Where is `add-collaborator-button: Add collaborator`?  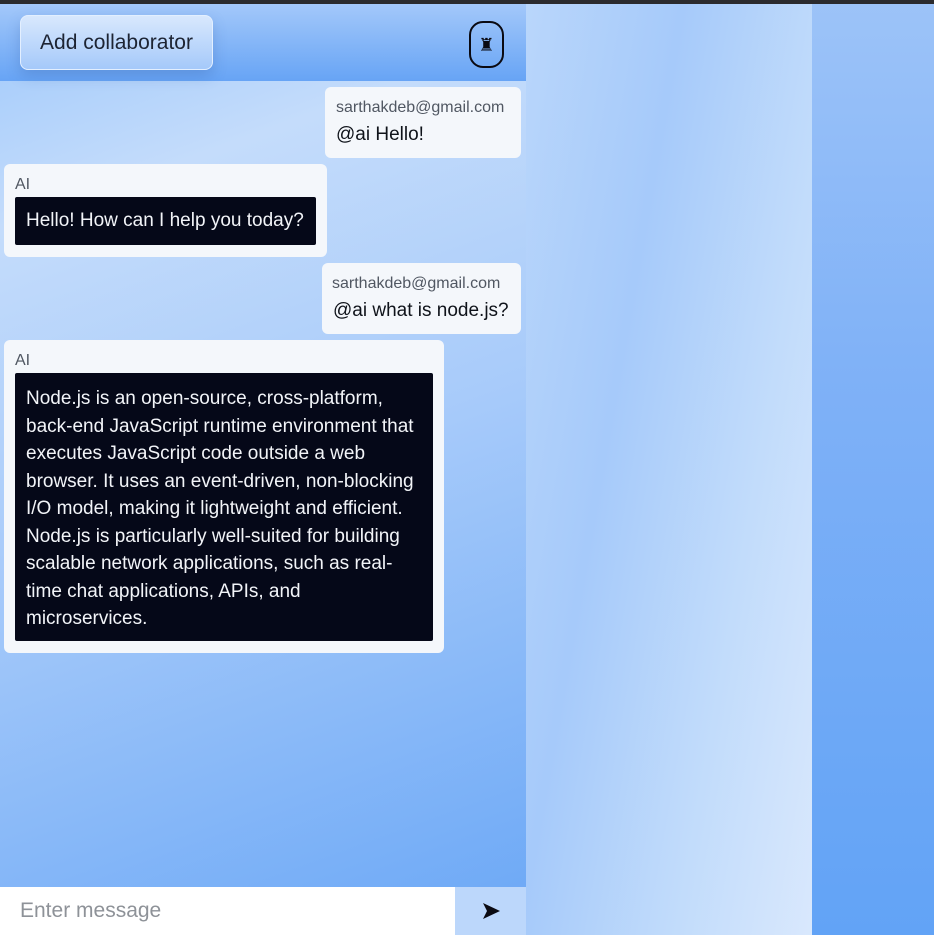 add-collaborator-button: Add collaborator is located at coordinates (116, 42).